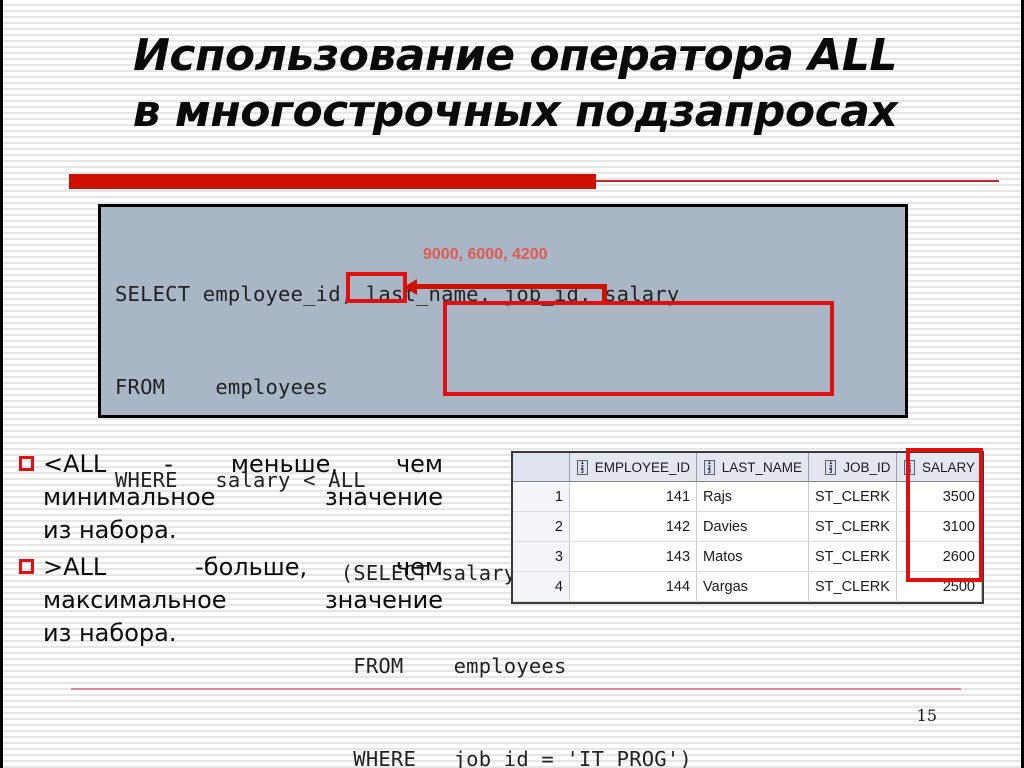 The width and height of the screenshot is (1024, 768). Describe the element at coordinates (642, 467) in the screenshot. I see `column-label-employee-id: EMPLOYEE_ID` at that location.